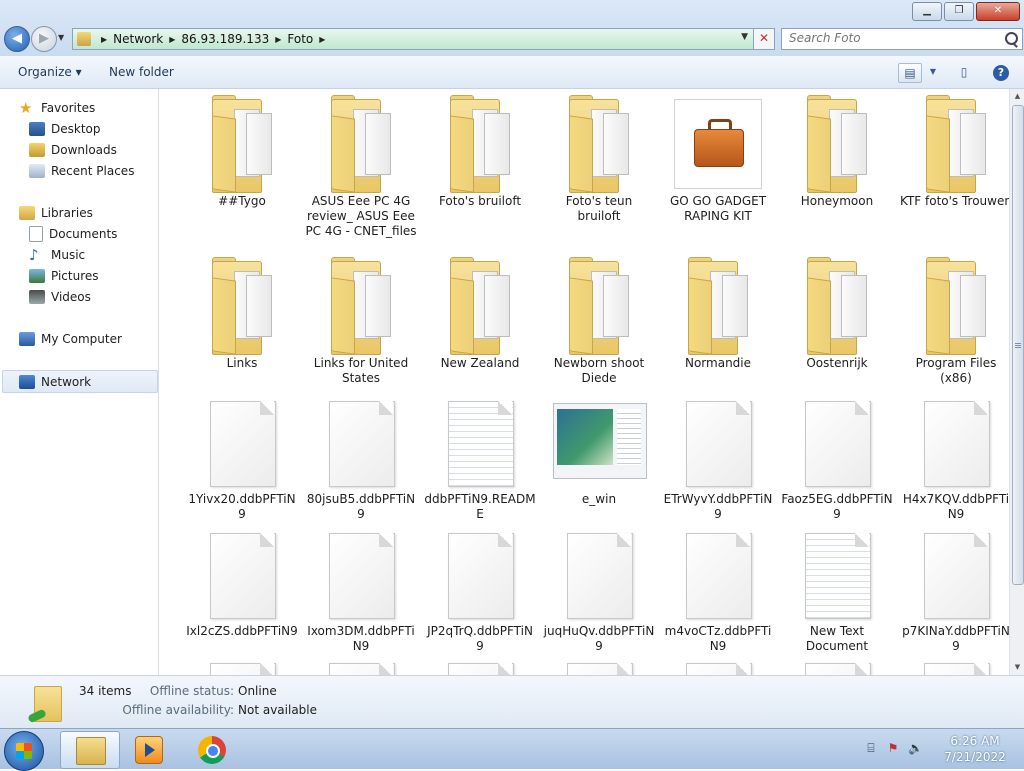 Image resolution: width=1024 pixels, height=771 pixels. I want to click on folder-item: Oostenrijk, so click(837, 314).